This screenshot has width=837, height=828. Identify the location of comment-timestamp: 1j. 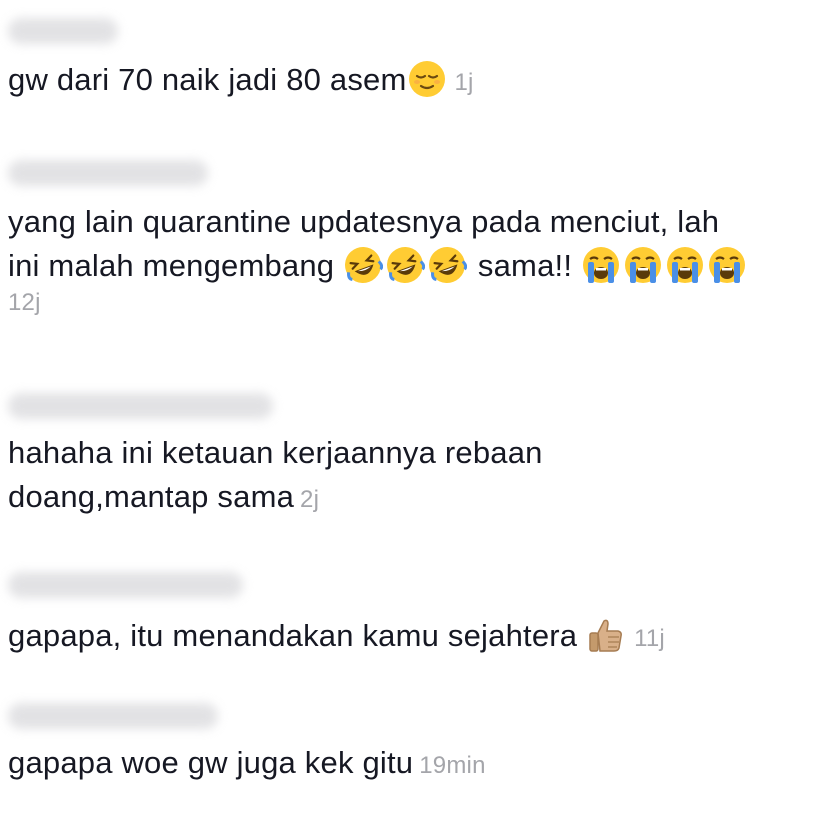
(464, 82).